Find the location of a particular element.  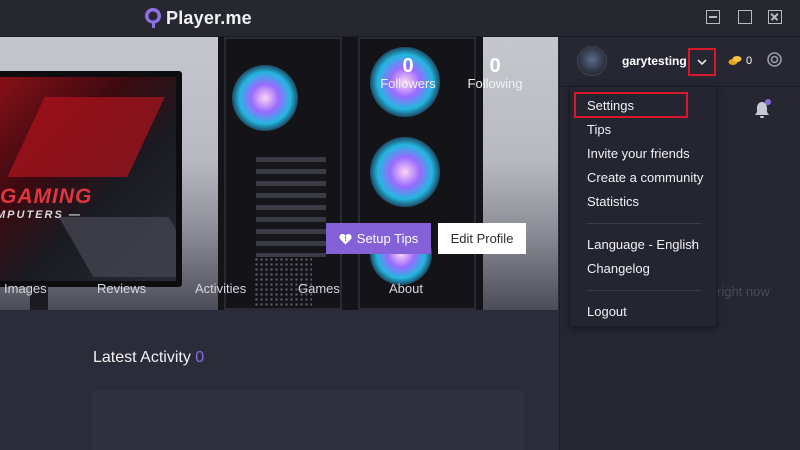

settings-gear-icon is located at coordinates (774, 59).